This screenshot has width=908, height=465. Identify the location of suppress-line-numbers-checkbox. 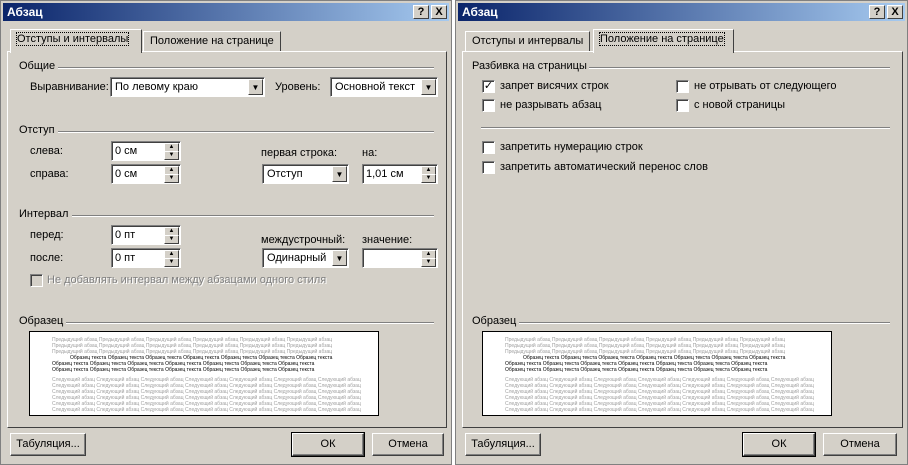
(488, 147).